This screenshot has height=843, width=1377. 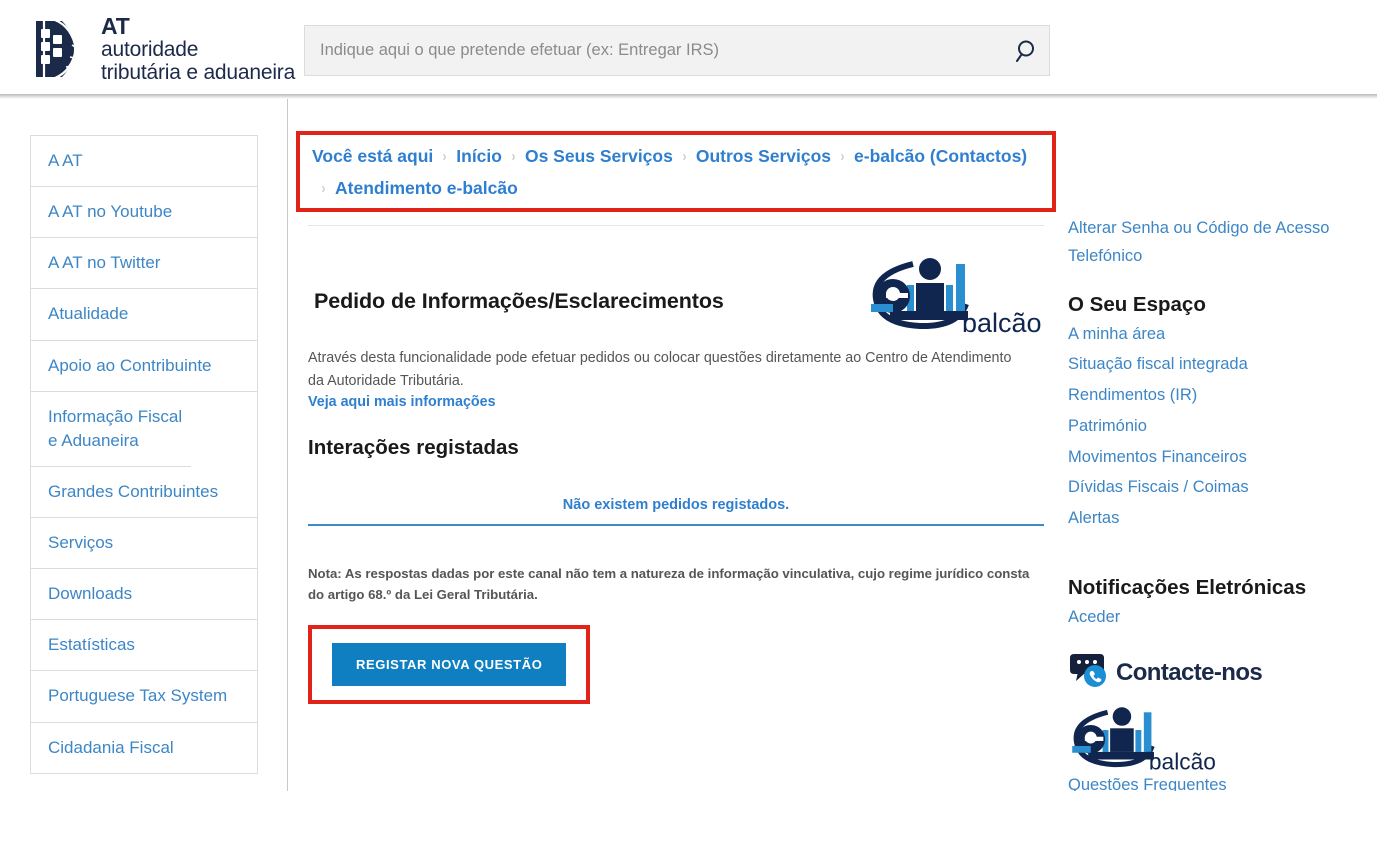 What do you see at coordinates (144, 646) in the screenshot?
I see `sidebar-item-estatisticas: Estatísticas` at bounding box center [144, 646].